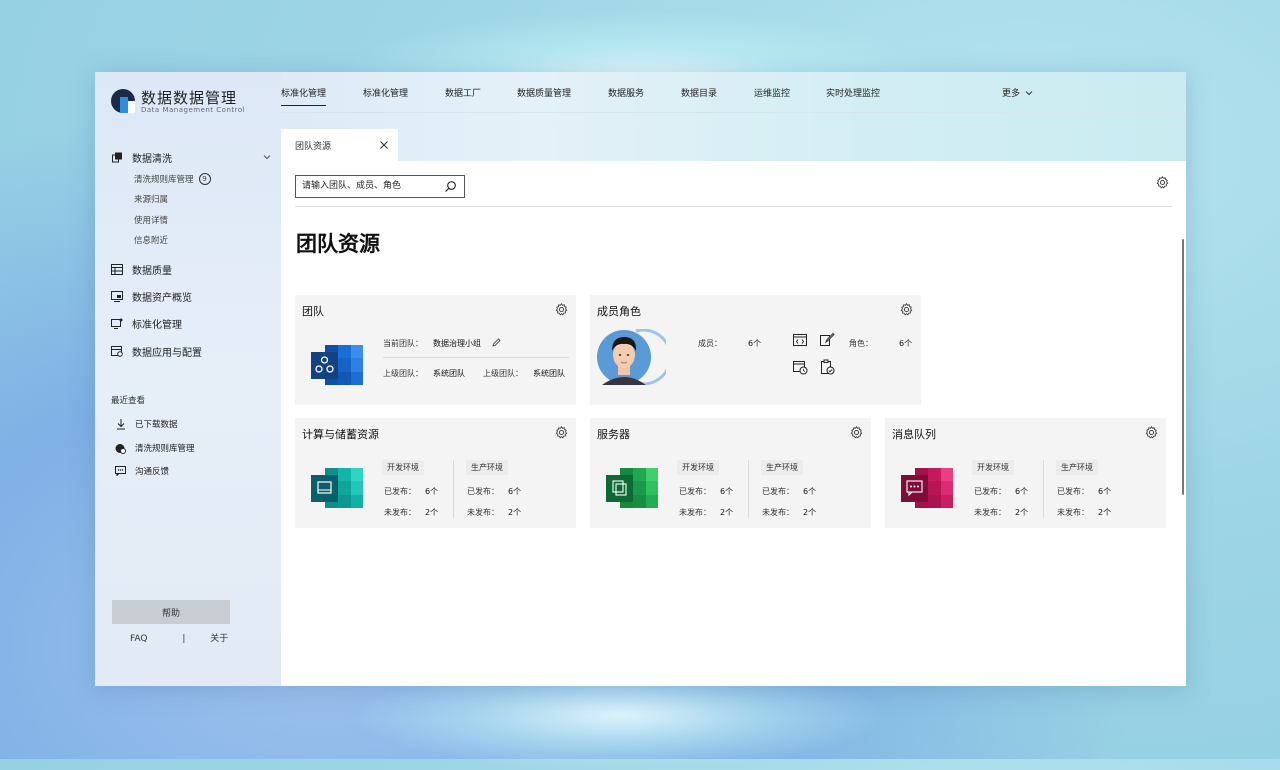  I want to click on search-input, so click(367, 186).